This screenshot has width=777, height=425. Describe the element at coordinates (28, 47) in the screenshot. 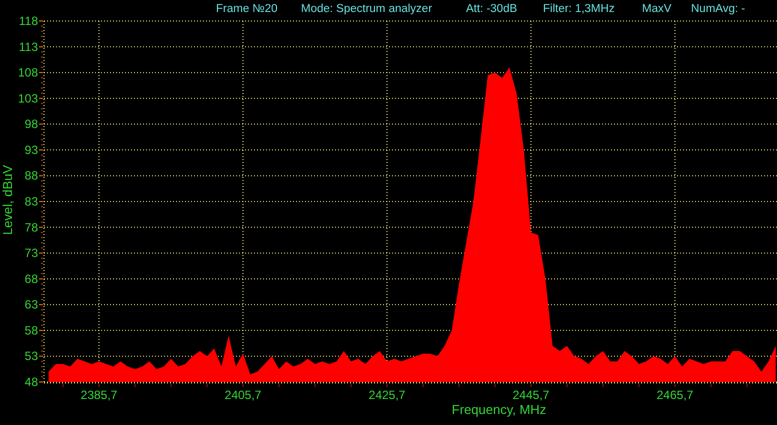

I see `axis-tick-label: 113` at that location.